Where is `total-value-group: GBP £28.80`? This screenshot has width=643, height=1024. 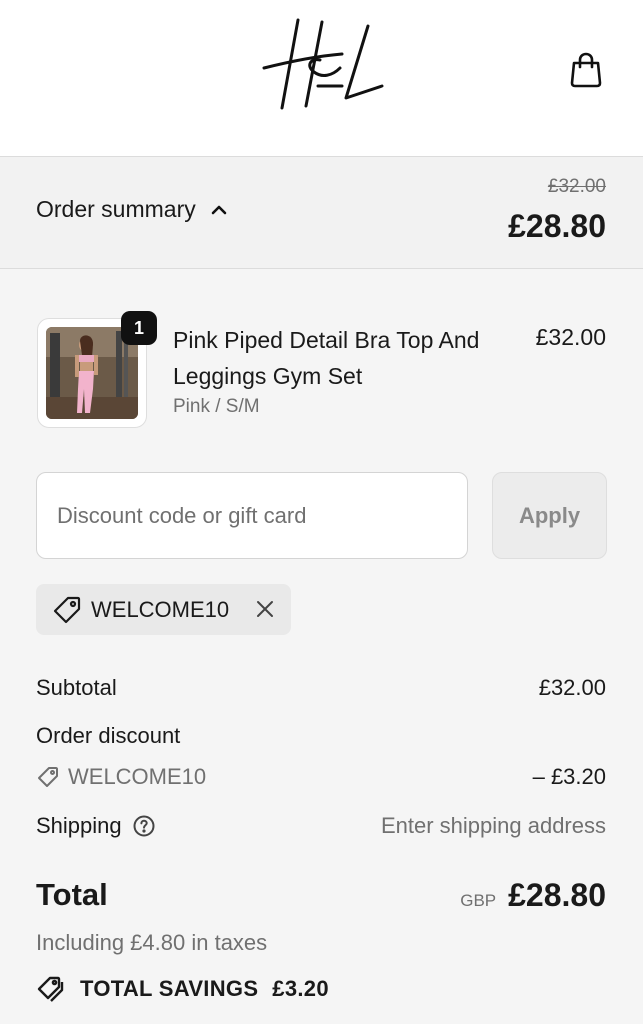
total-value-group: GBP £28.80 is located at coordinates (533, 895).